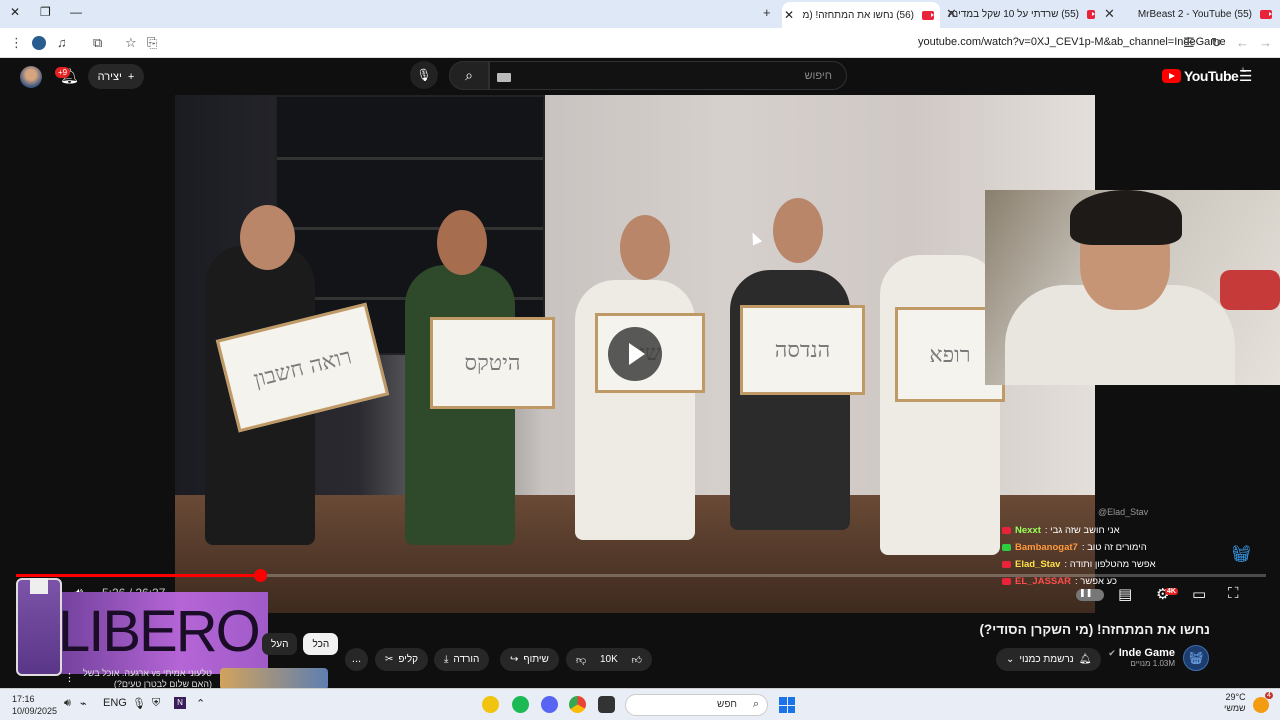 The height and width of the screenshot is (720, 1280). I want to click on windows-start-icon, so click(787, 705).